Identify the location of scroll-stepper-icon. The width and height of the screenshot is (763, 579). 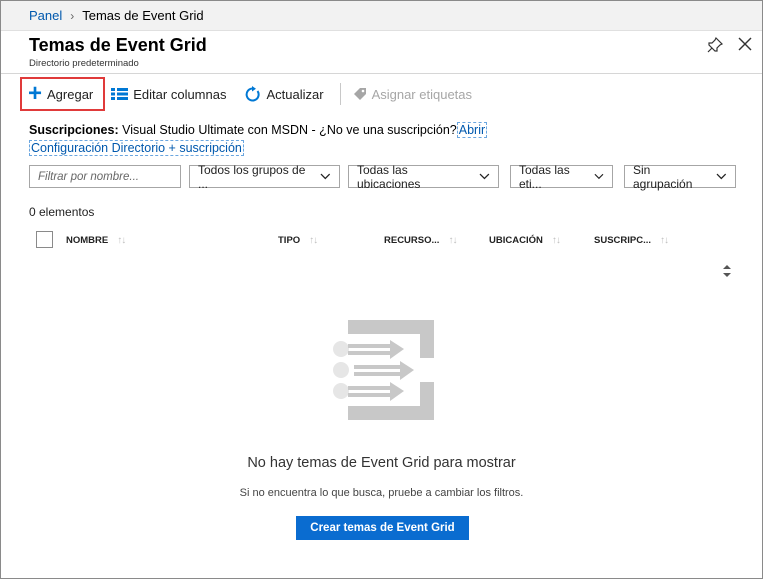
(727, 271).